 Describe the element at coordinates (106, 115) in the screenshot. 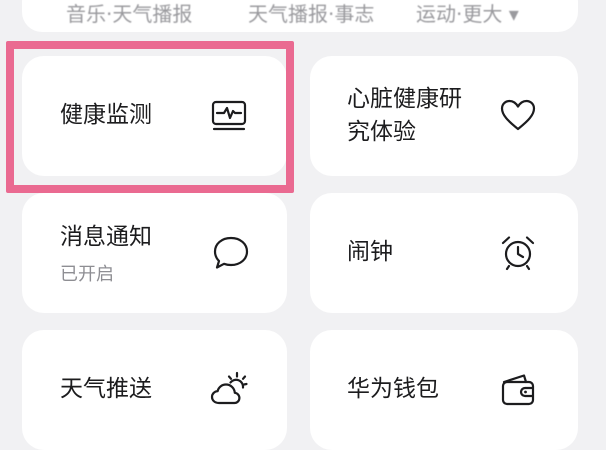

I see `health-monitor-title: 健康监测` at that location.